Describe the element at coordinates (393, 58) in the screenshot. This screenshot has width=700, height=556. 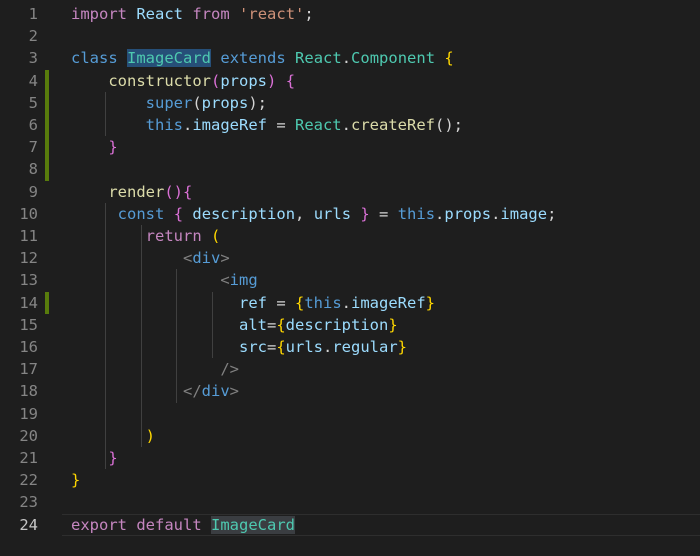
I see `code-token: Component` at that location.